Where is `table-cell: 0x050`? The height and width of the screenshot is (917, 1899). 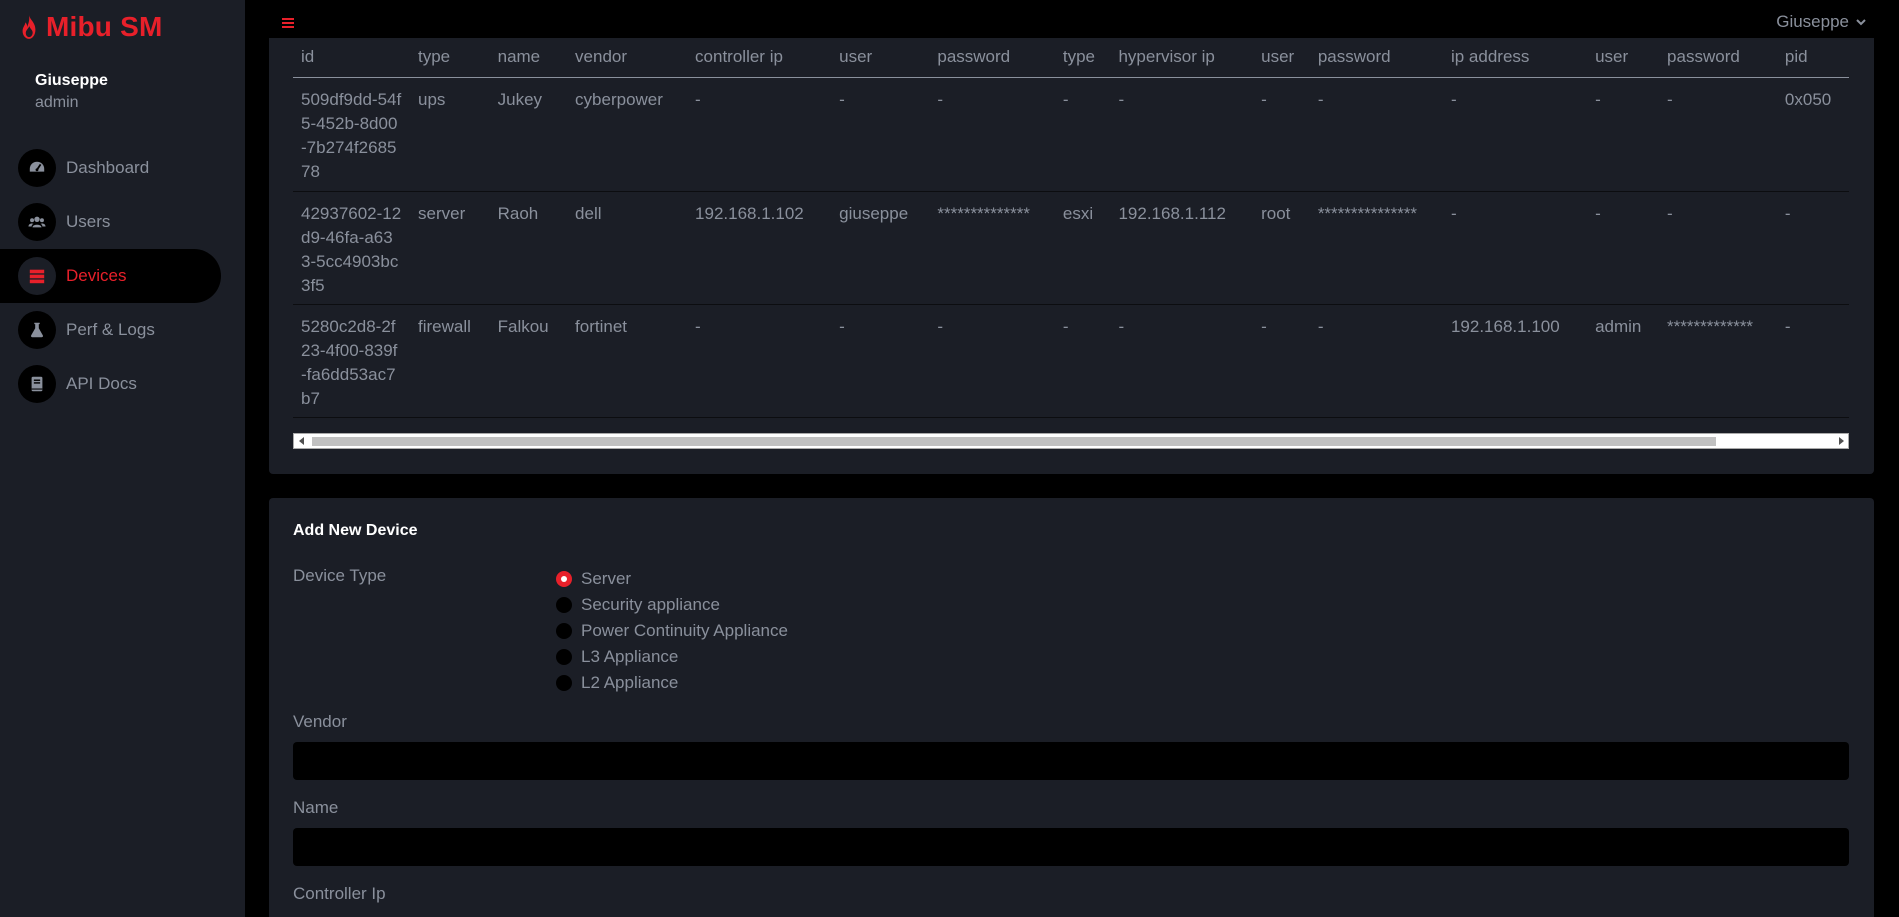
table-cell: 0x050 is located at coordinates (1812, 134).